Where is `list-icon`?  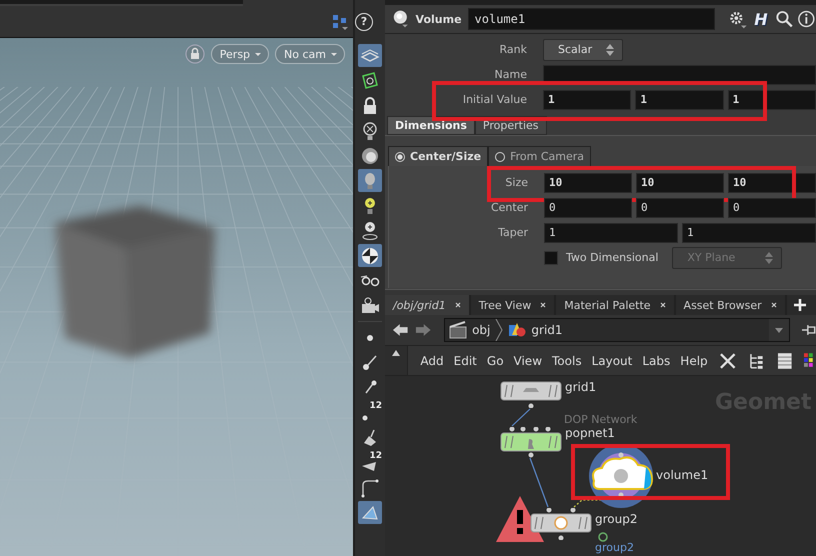 list-icon is located at coordinates (784, 361).